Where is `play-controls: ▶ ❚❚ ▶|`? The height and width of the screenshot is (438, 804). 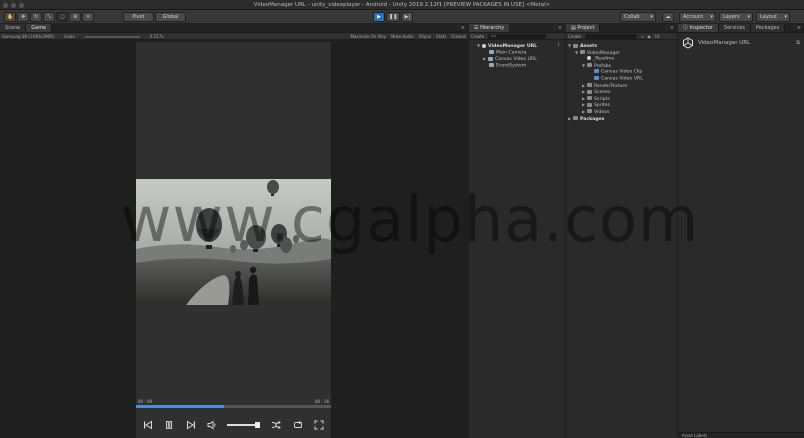 play-controls: ▶ ❚❚ ▶| is located at coordinates (393, 17).